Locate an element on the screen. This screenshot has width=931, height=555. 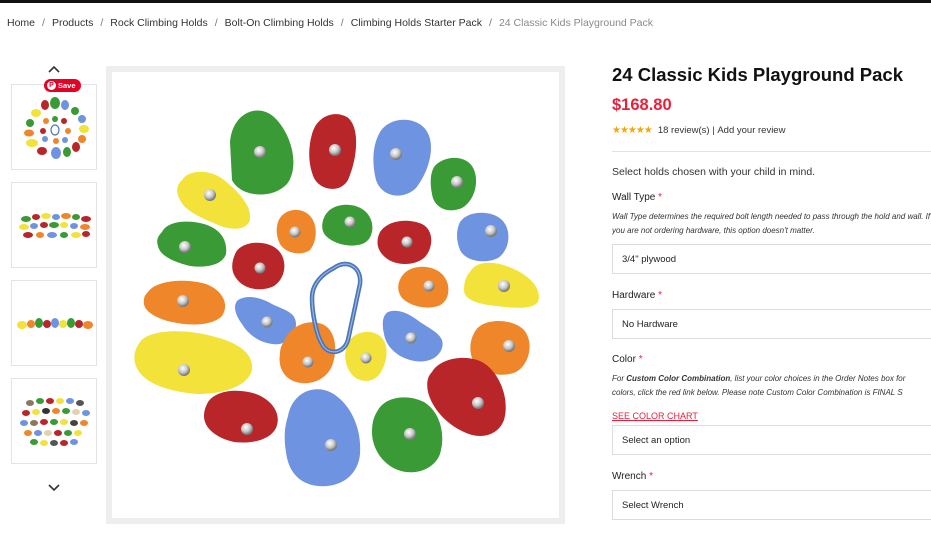
color-label: Color * is located at coordinates (627, 359).